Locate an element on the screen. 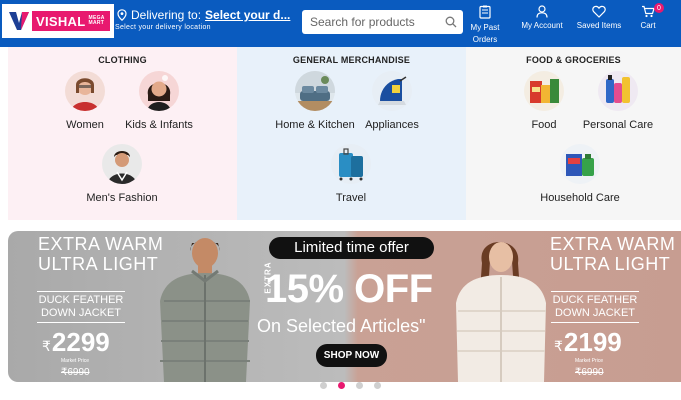 The width and height of the screenshot is (681, 400). kids-image is located at coordinates (159, 91).